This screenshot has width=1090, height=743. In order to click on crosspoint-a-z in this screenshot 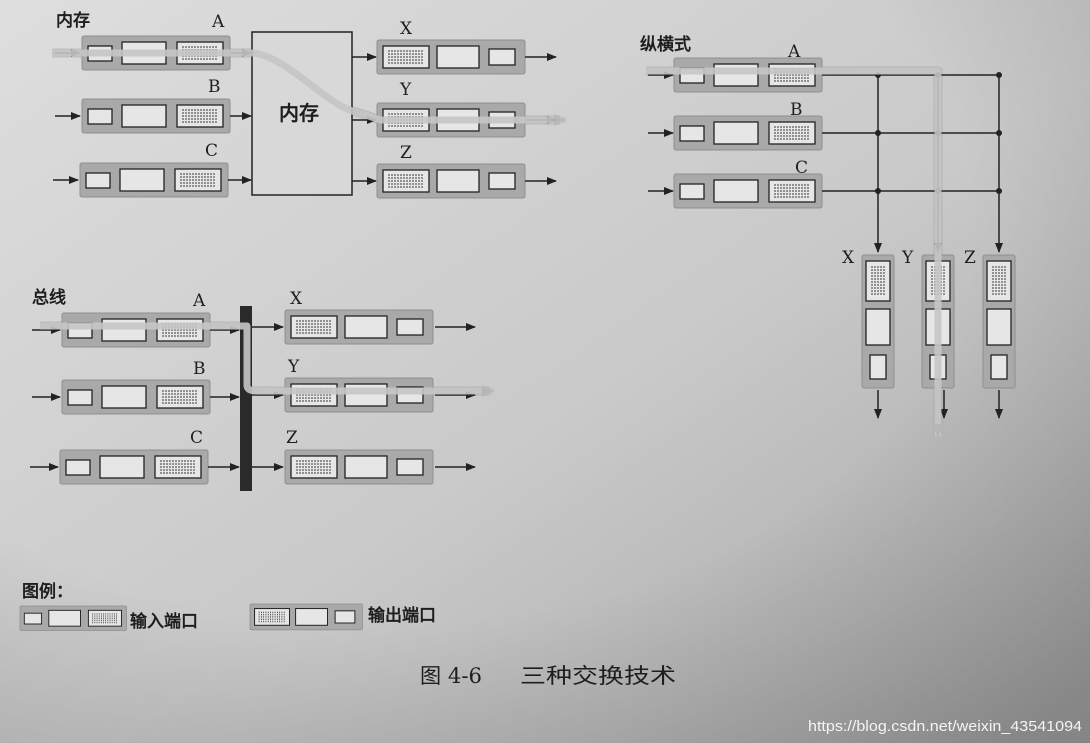, I will do `click(999, 75)`.